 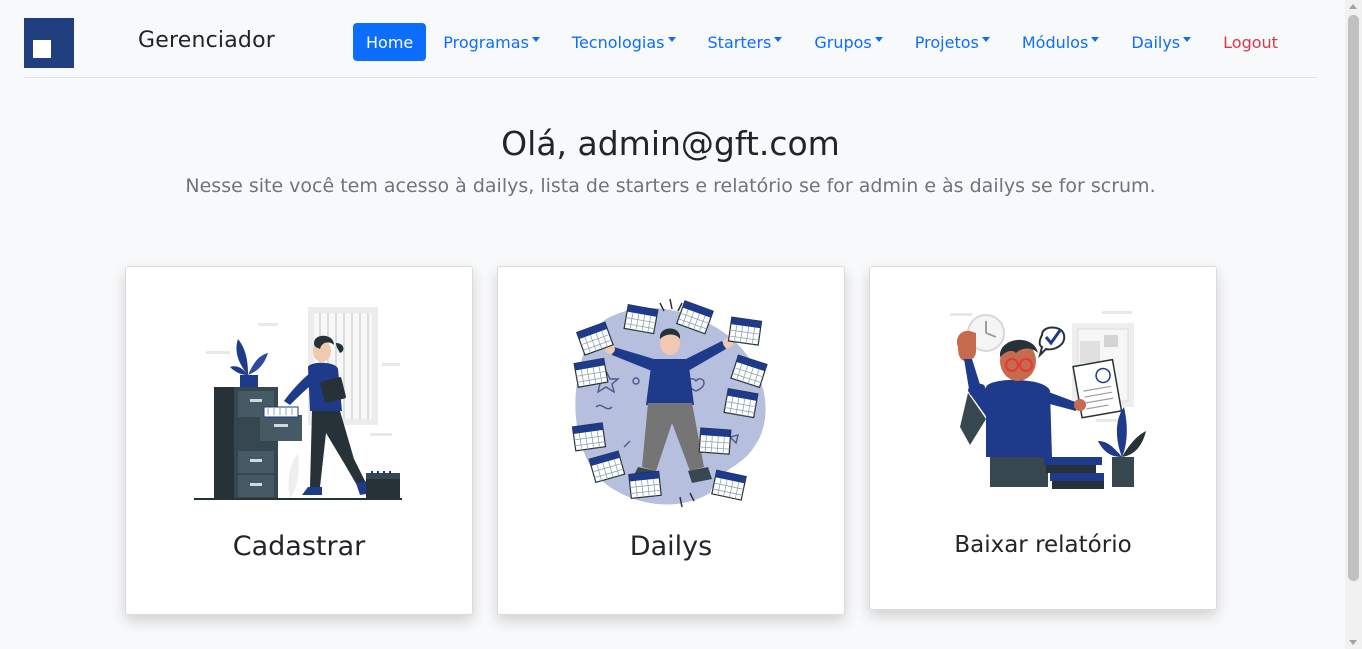 What do you see at coordinates (299, 546) in the screenshot?
I see `card-cadastrar-title: Cadastrar` at bounding box center [299, 546].